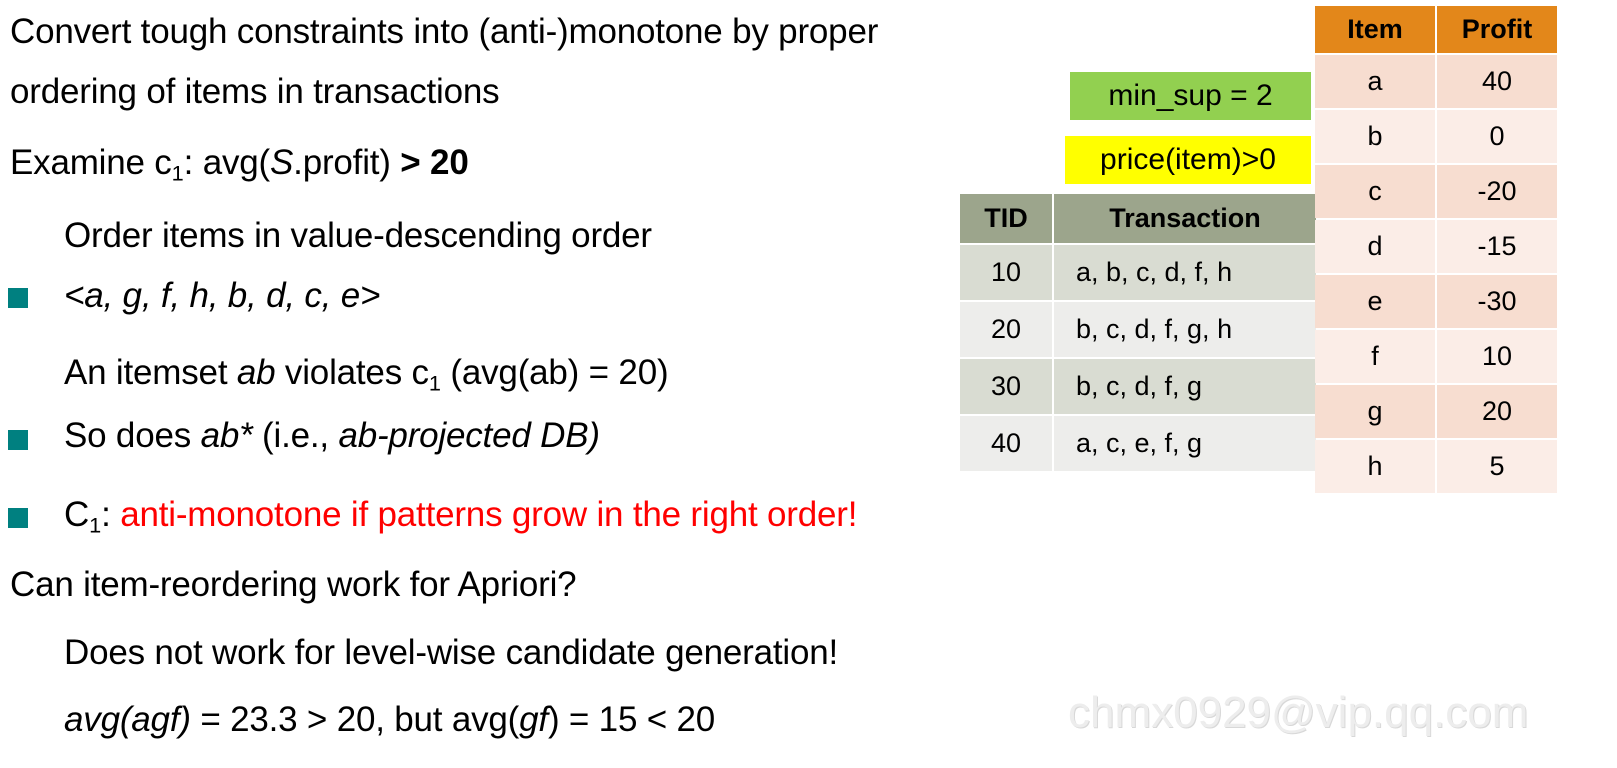 The height and width of the screenshot is (768, 1617). What do you see at coordinates (1006, 443) in the screenshot?
I see `cell-tid: 40` at bounding box center [1006, 443].